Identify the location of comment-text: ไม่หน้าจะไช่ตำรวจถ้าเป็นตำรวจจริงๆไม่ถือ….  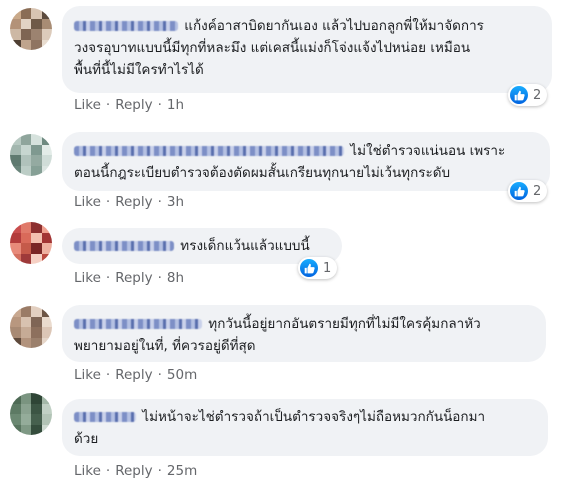
(305, 428).